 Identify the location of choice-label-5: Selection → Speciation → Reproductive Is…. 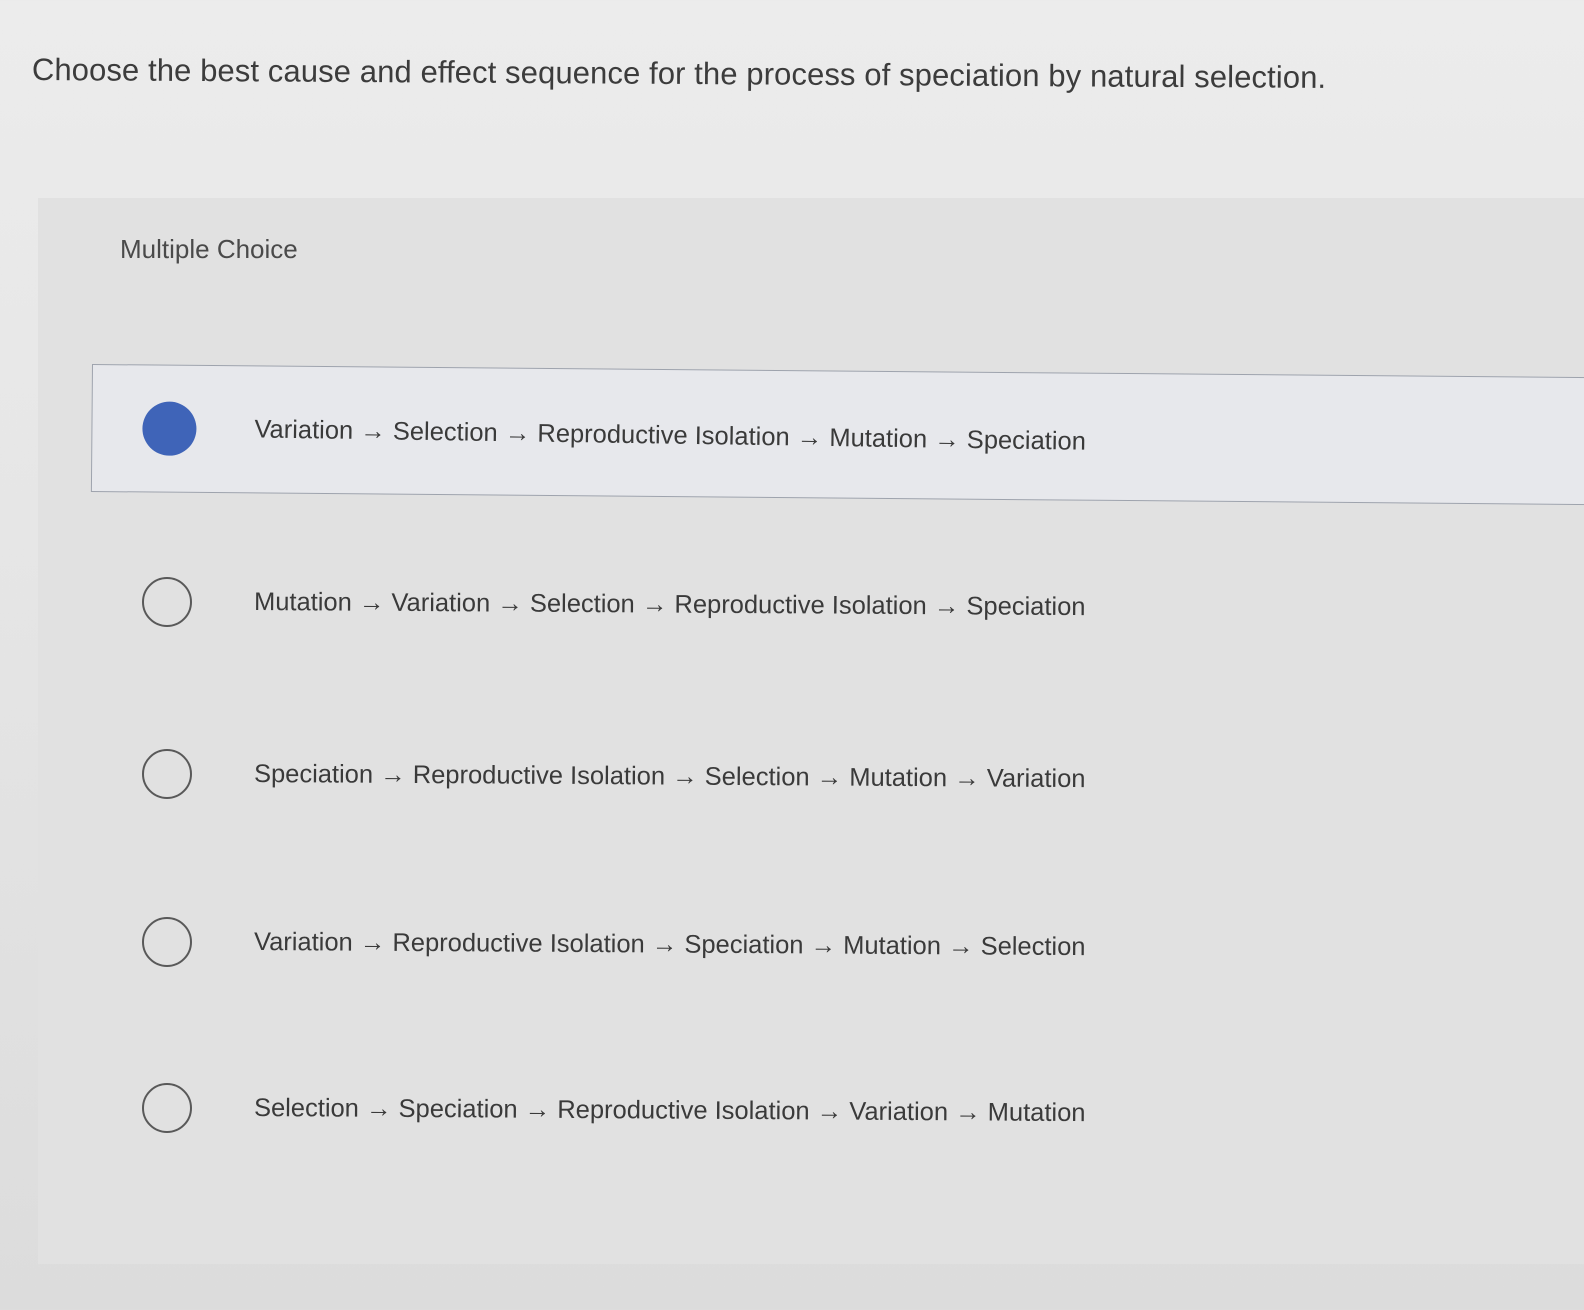
(669, 1110).